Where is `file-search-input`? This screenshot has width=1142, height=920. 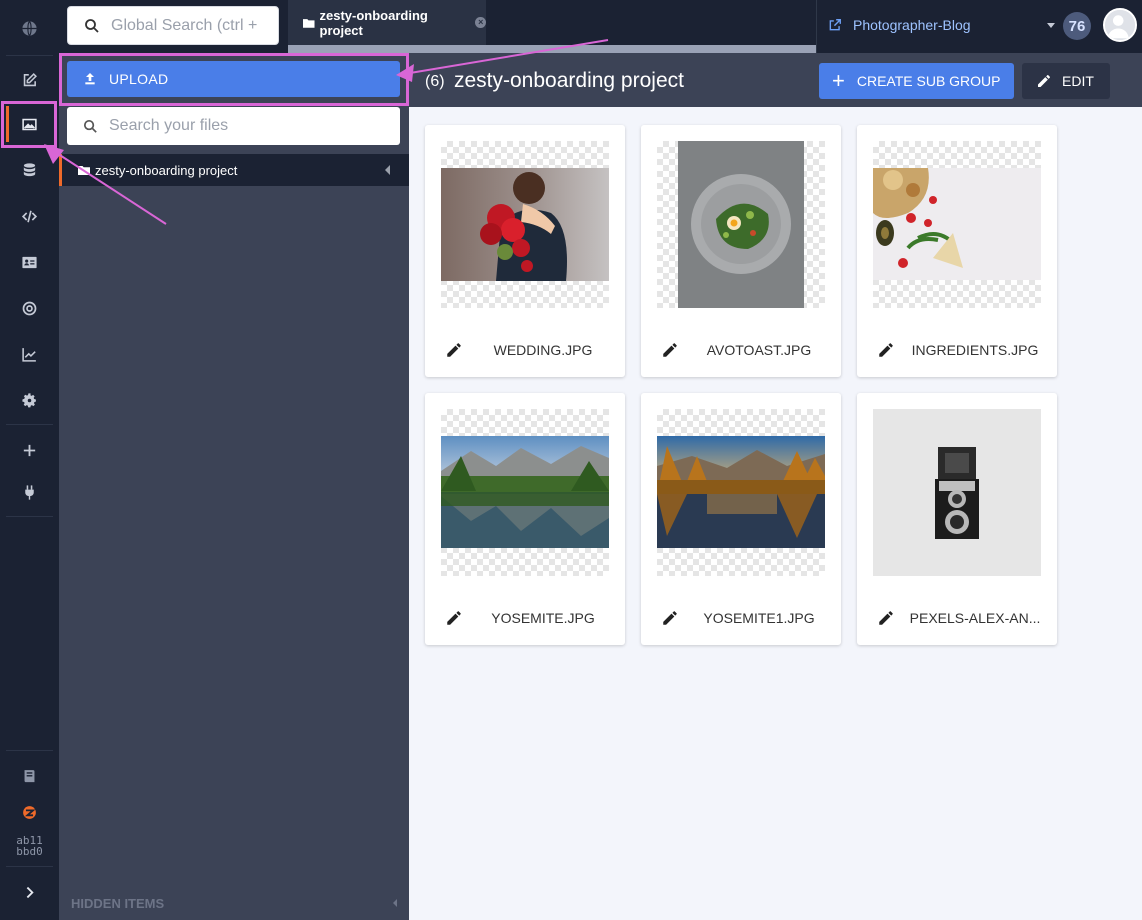 file-search-input is located at coordinates (239, 126).